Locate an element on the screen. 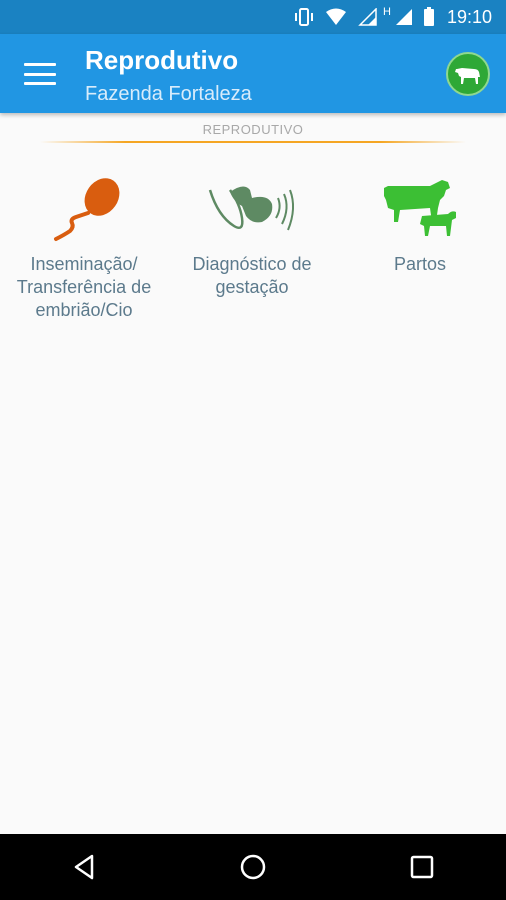 The height and width of the screenshot is (900, 506). status-bar: H 19:10 is located at coordinates (253, 17).